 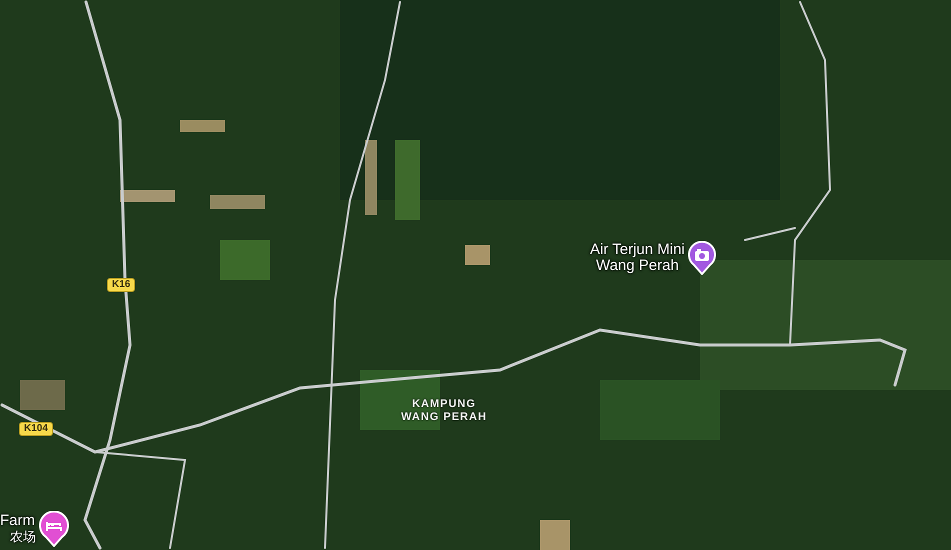 I want to click on camera-pin-icon, so click(x=702, y=258).